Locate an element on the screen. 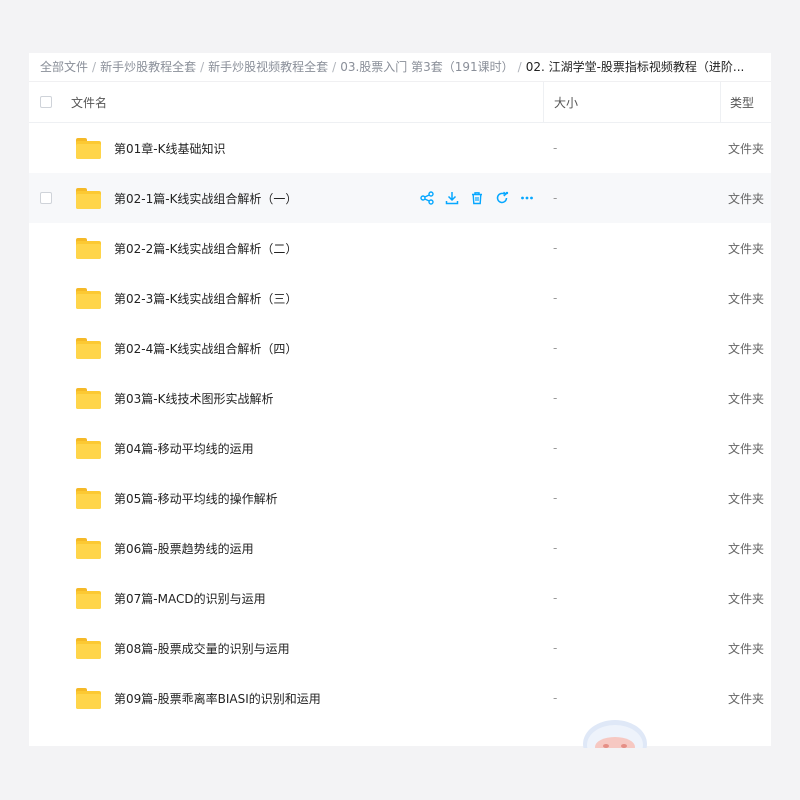 Image resolution: width=800 pixels, height=800 pixels. name-cell: 第02-3篇-K线实战组合解析（三） is located at coordinates (302, 298).